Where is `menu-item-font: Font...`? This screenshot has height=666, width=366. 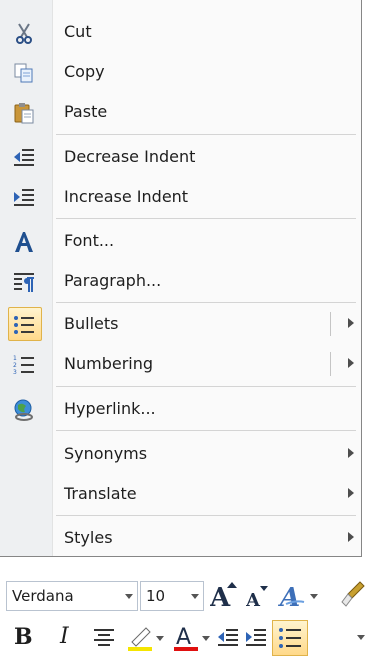 menu-item-font: Font... is located at coordinates (180, 241).